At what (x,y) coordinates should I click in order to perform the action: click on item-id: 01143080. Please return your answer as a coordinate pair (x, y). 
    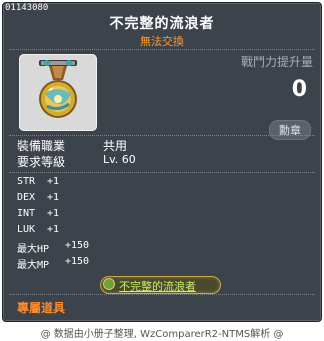
    Looking at the image, I should click on (27, 8).